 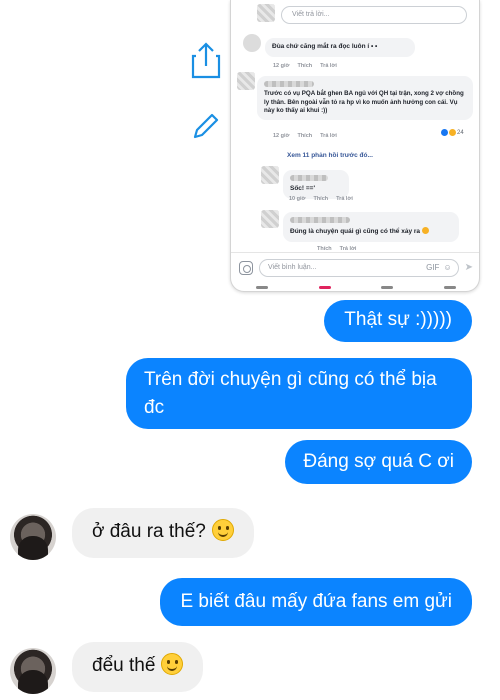 What do you see at coordinates (425, 230) in the screenshot?
I see `emoji-icon` at bounding box center [425, 230].